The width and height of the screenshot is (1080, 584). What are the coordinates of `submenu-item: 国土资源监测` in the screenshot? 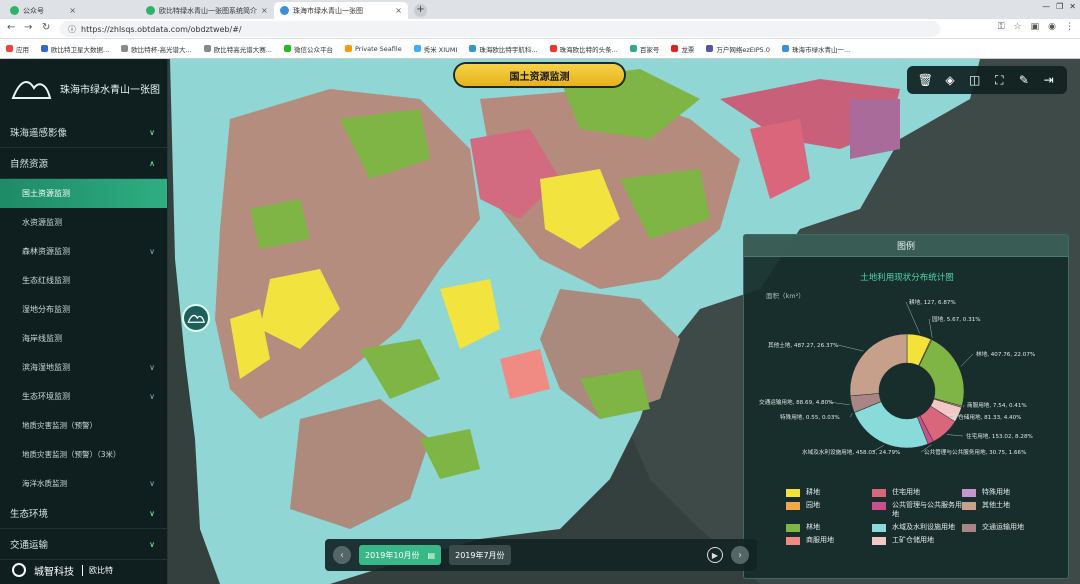 It's located at (83, 193).